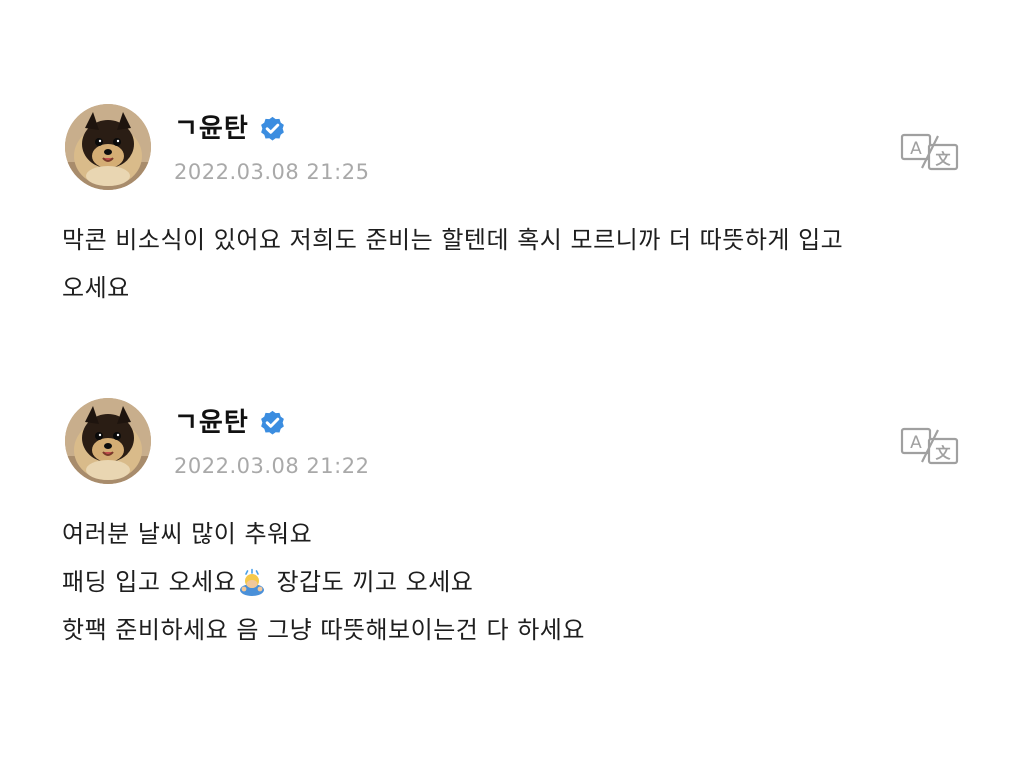 Image resolution: width=1024 pixels, height=778 pixels. I want to click on post-text-line: 오세요, so click(96, 288).